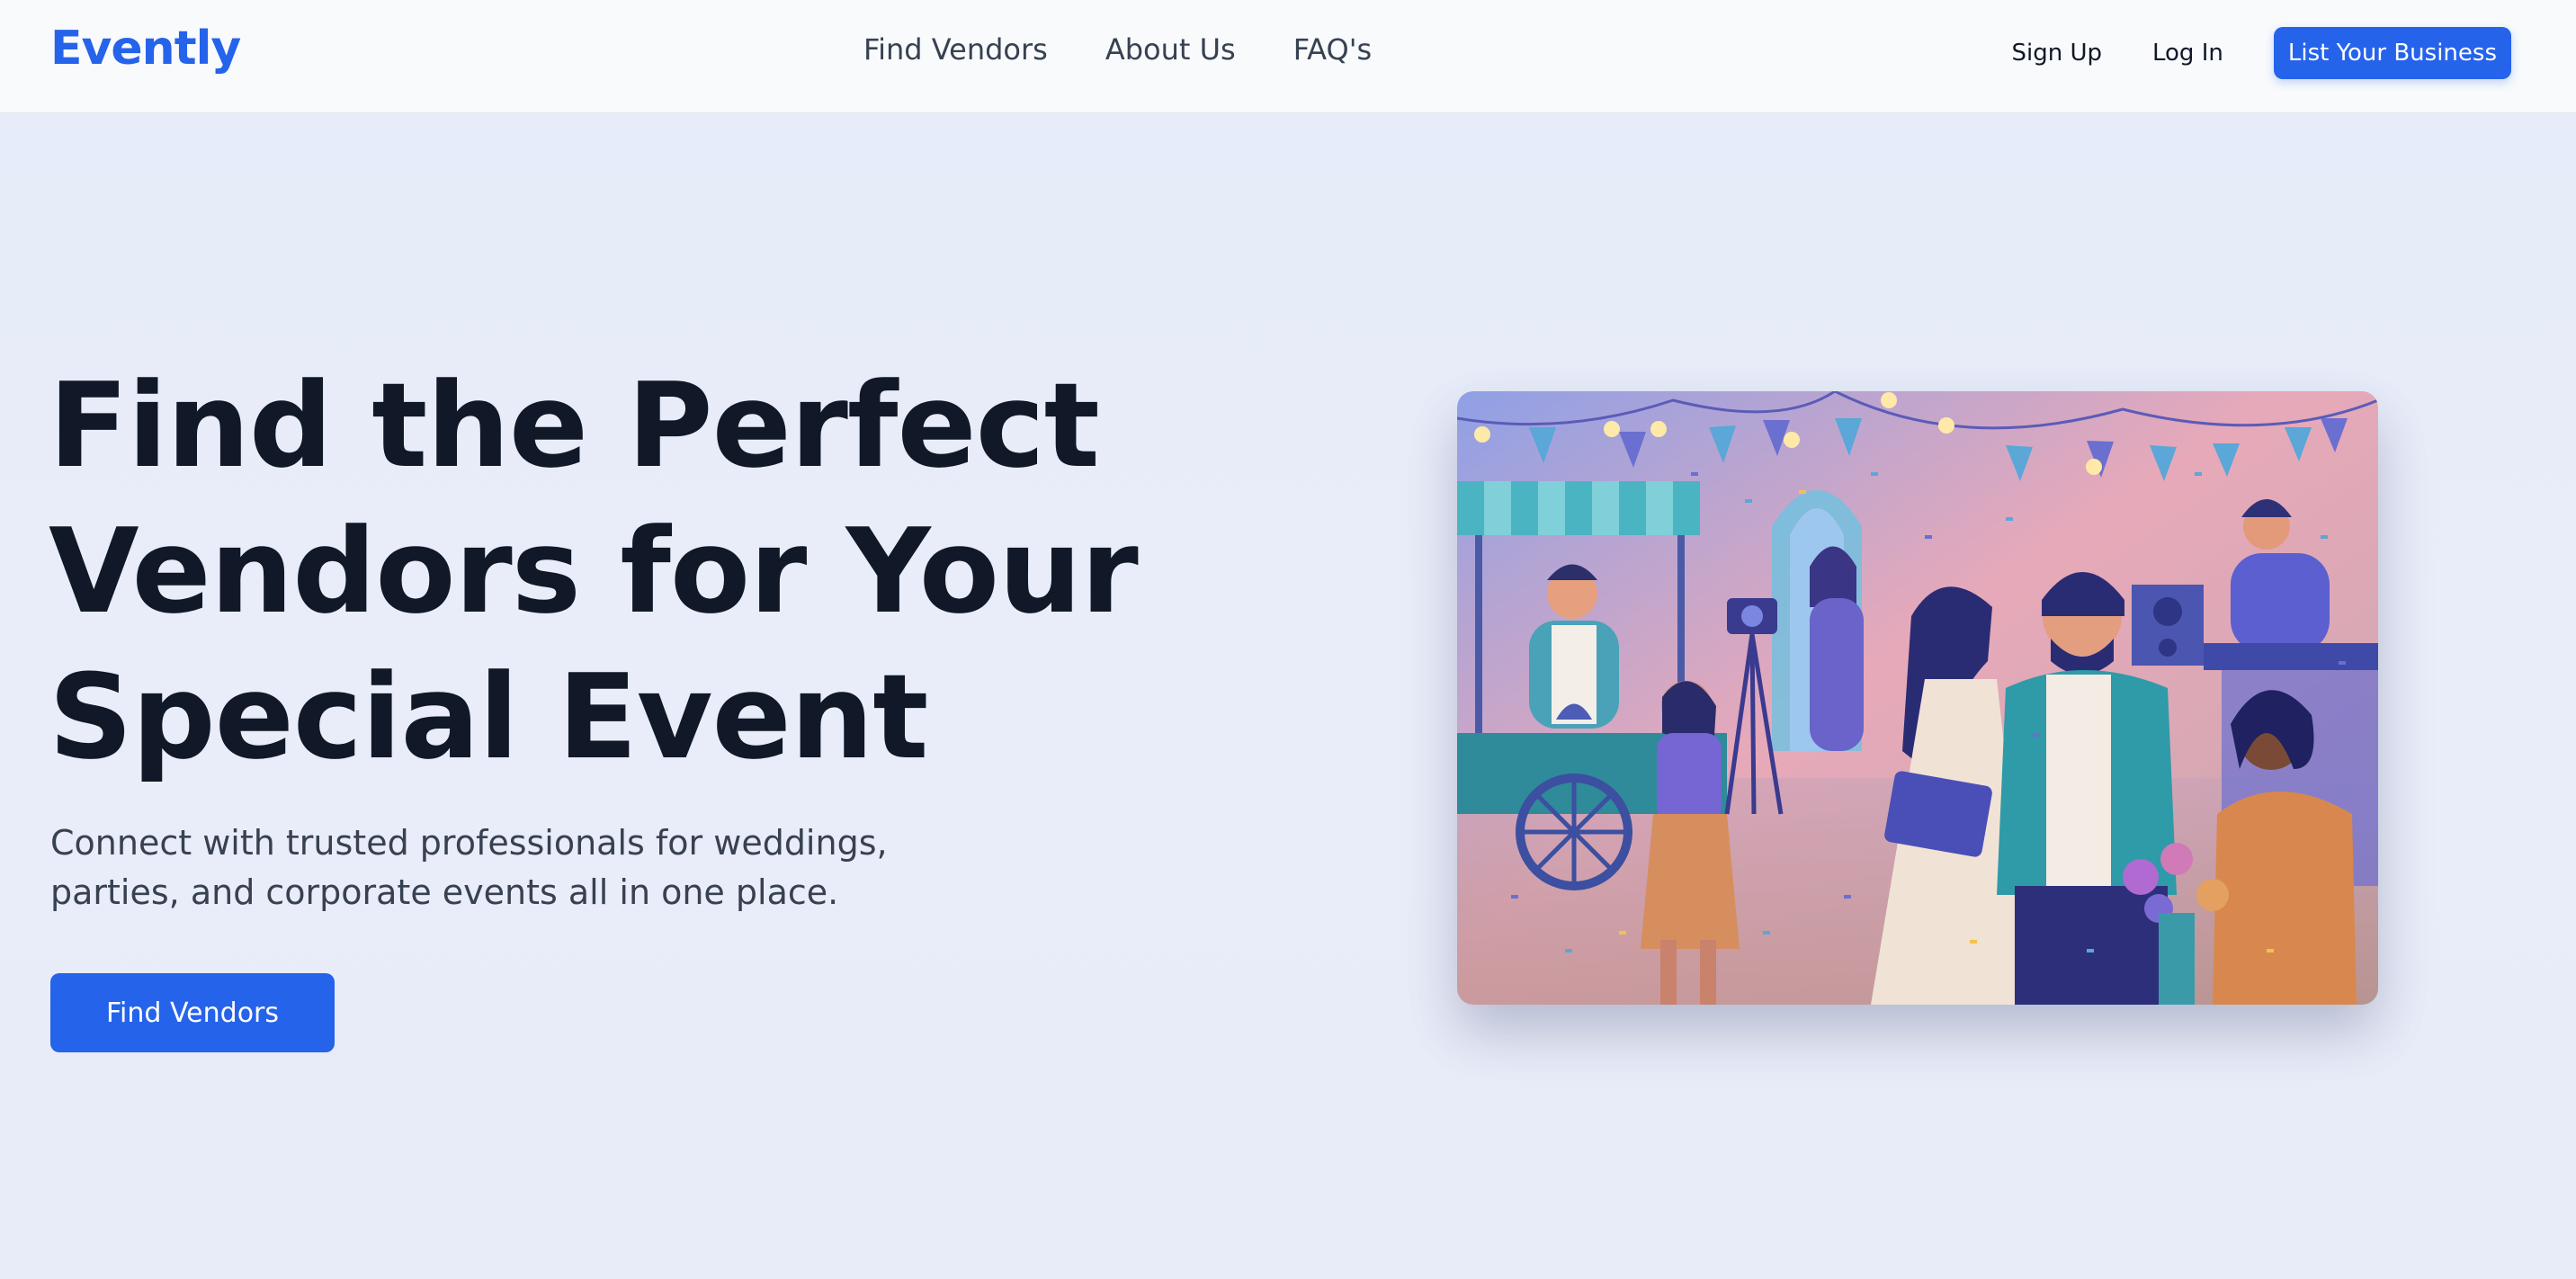 This screenshot has width=2576, height=1279. I want to click on sign-up-link: Sign Up, so click(2056, 53).